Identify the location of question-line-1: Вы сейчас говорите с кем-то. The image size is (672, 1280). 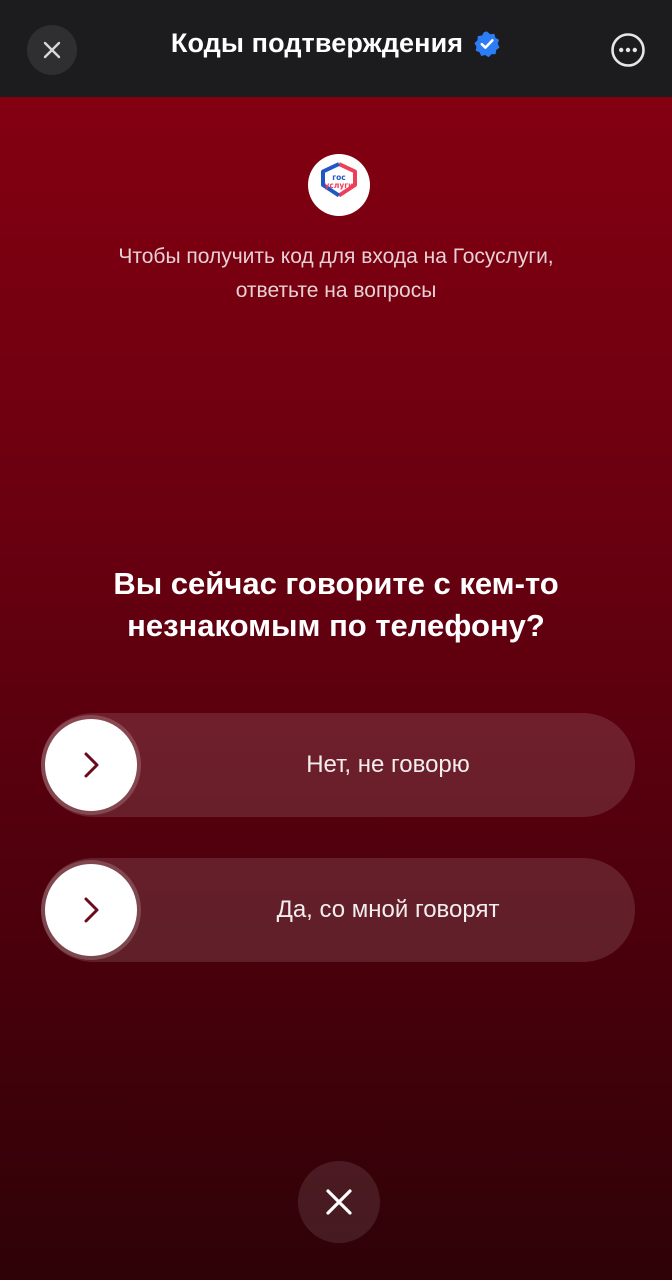
(336, 583).